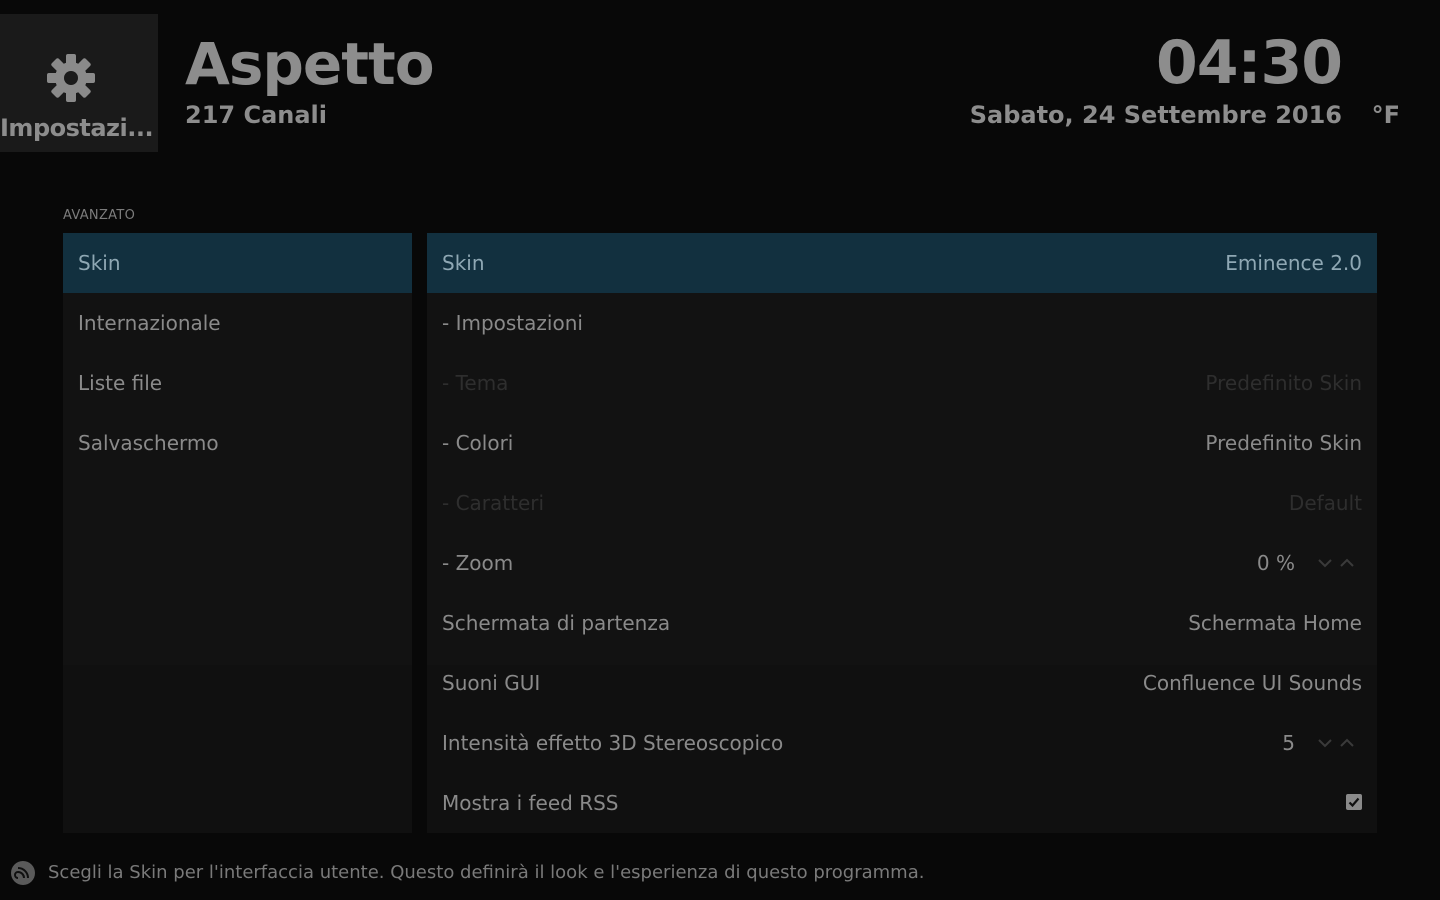 This screenshot has width=1440, height=900. Describe the element at coordinates (902, 743) in the screenshot. I see `setting-stereoscopic-strength: Intensità effetto 3D Stereoscopico 5` at that location.